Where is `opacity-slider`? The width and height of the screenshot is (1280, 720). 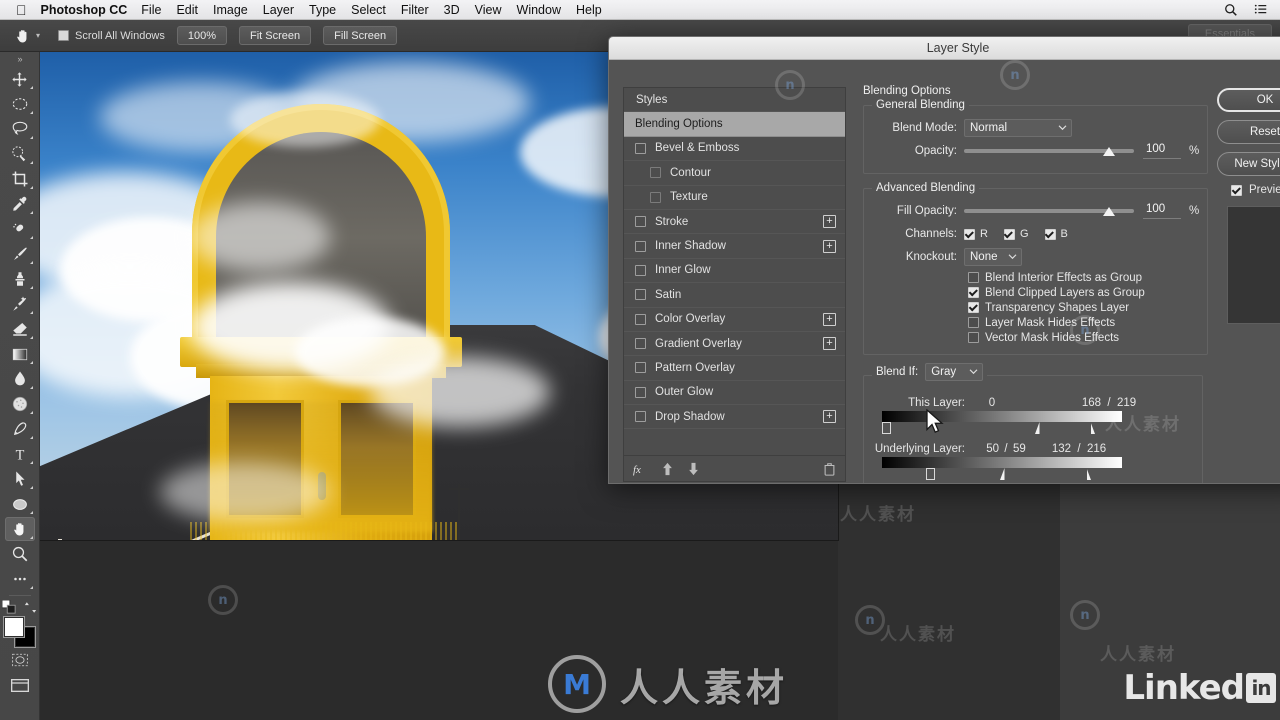 opacity-slider is located at coordinates (1049, 151).